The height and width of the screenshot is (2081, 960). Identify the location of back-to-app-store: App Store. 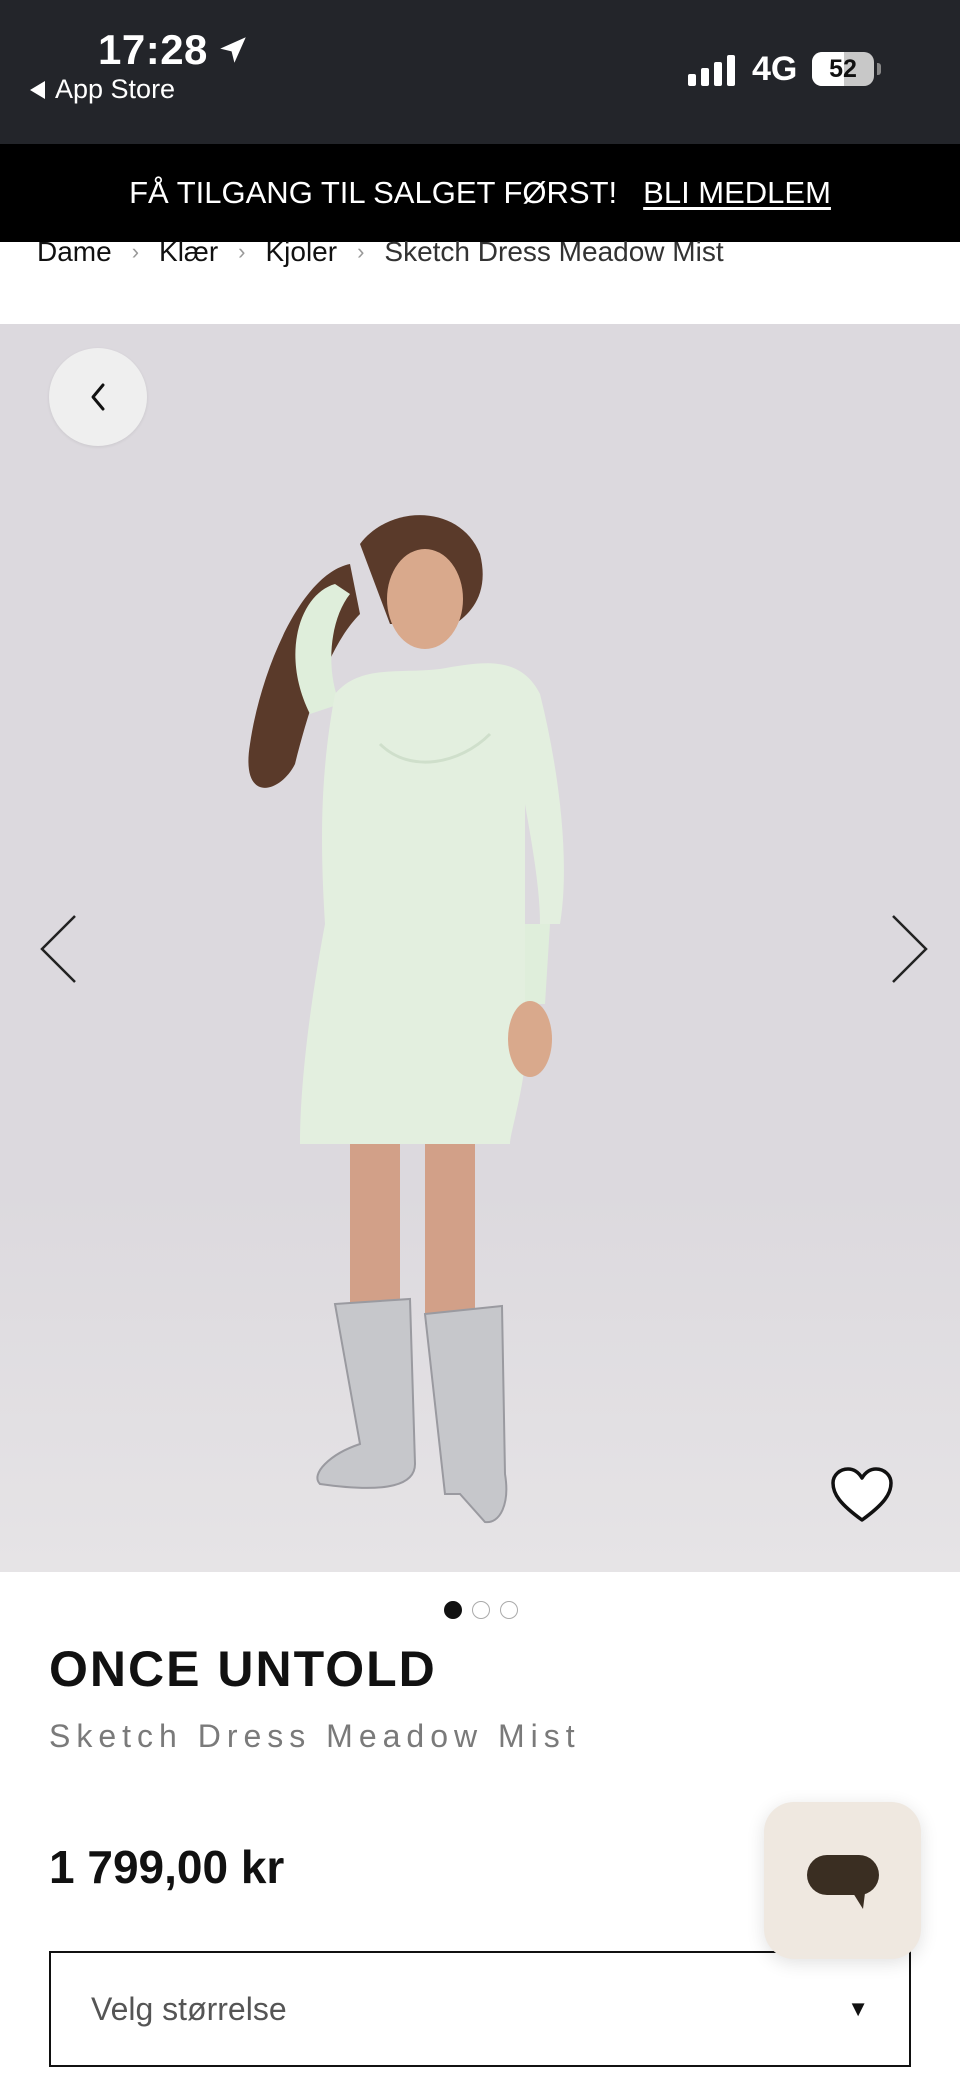
(102, 89).